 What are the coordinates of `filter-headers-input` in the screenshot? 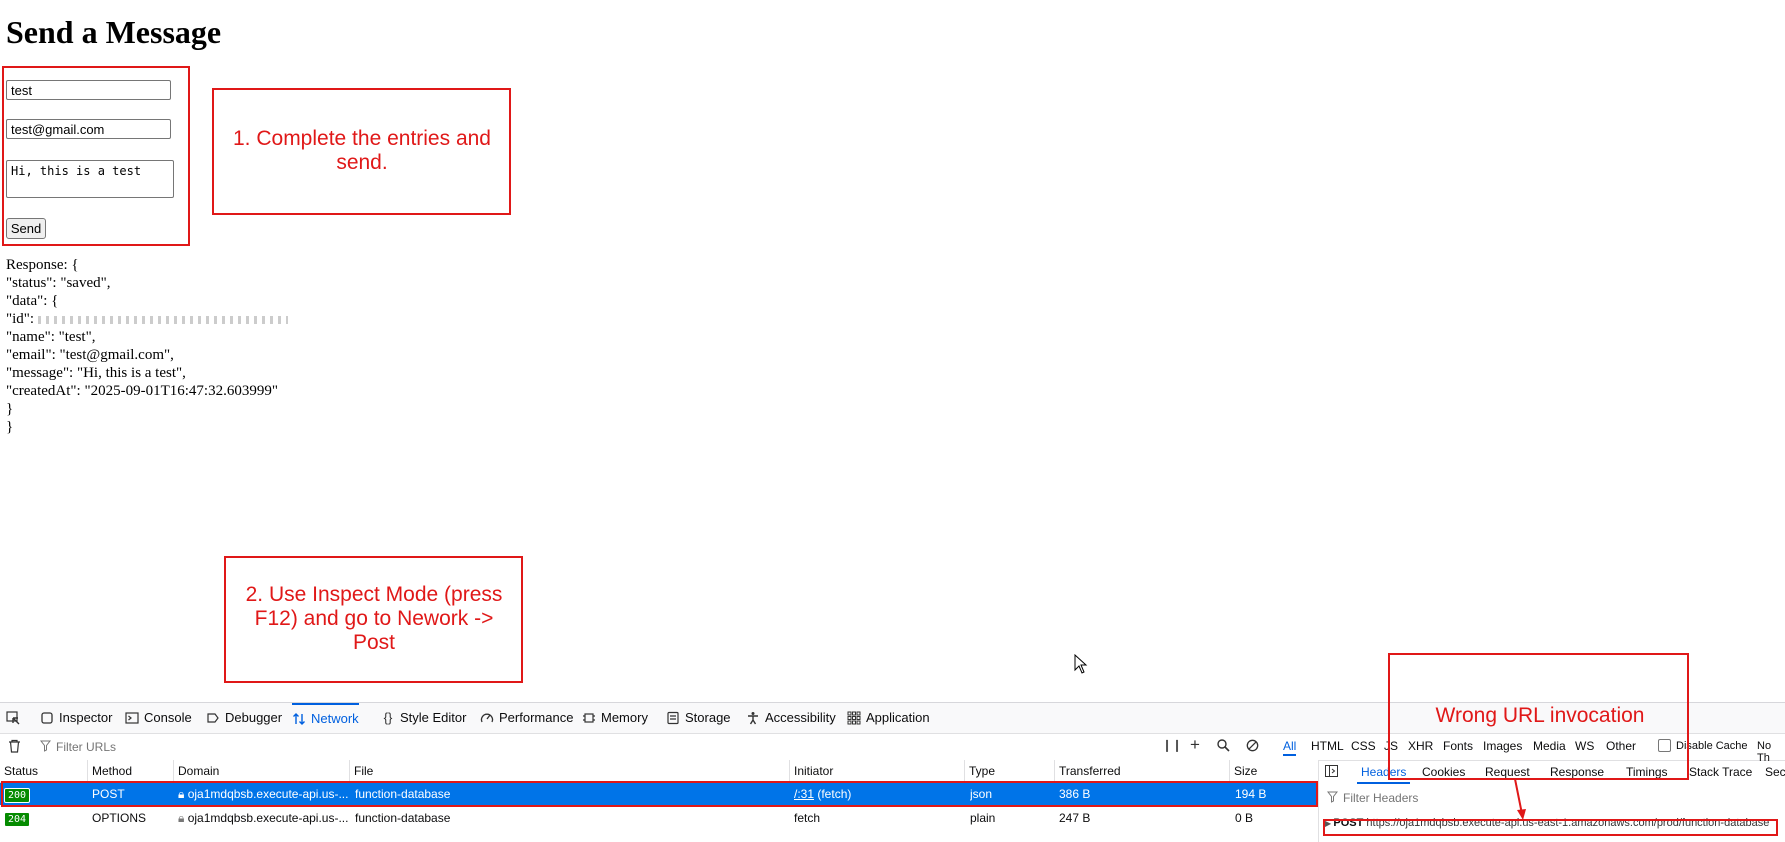 It's located at (1543, 798).